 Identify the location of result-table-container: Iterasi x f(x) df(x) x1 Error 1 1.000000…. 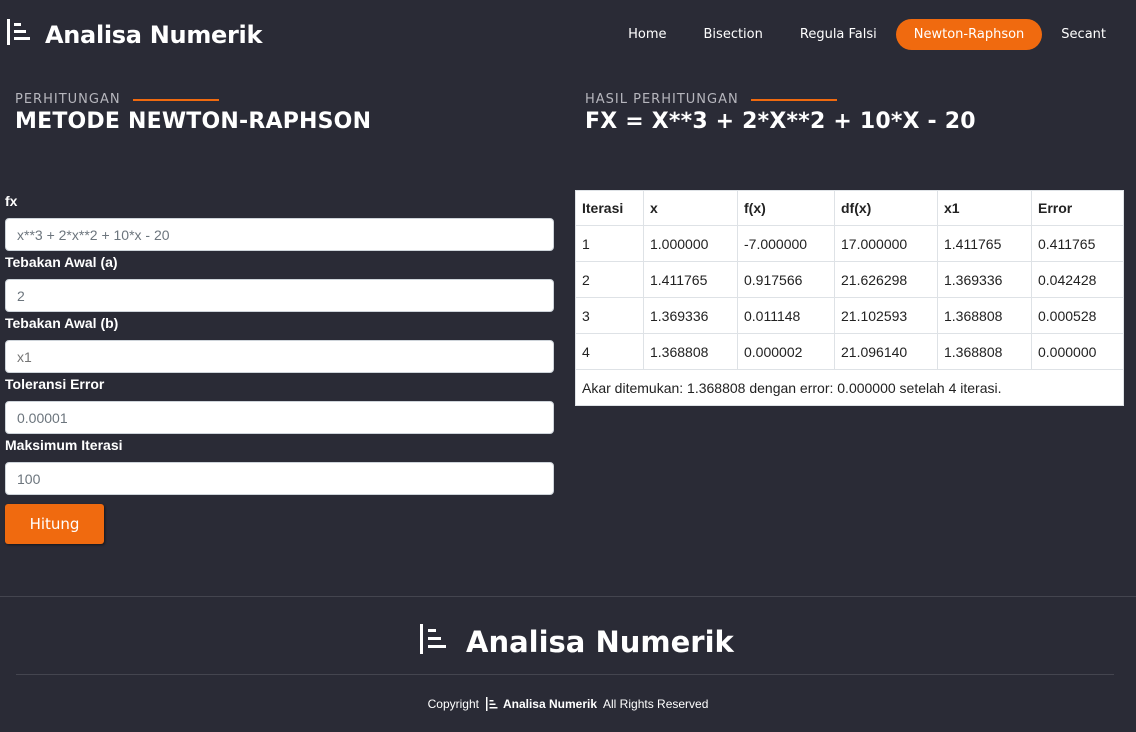
(849, 298).